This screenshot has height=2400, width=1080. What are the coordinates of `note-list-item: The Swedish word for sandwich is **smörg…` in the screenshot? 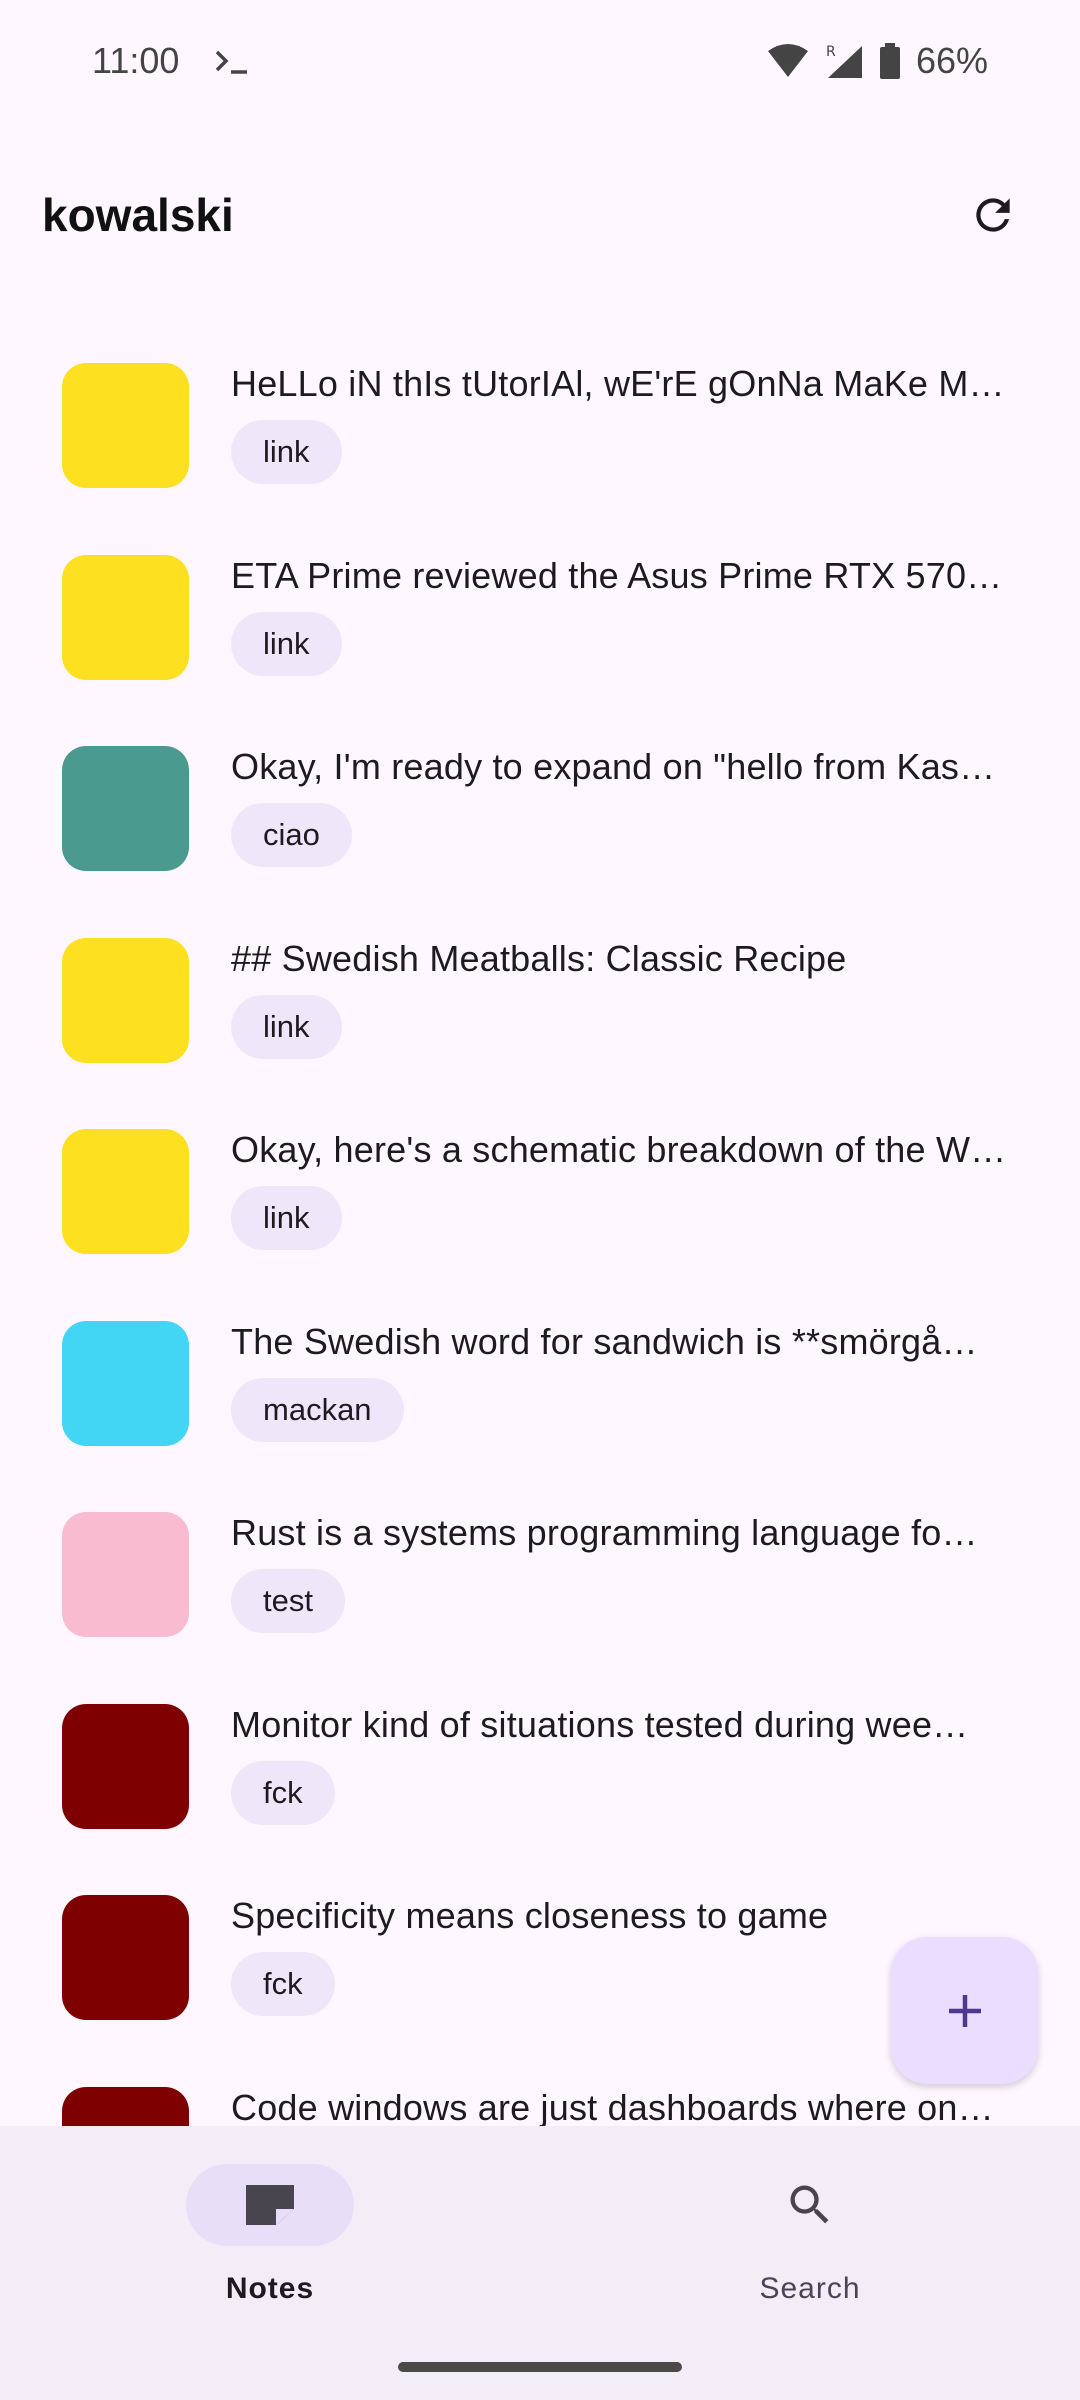 It's located at (540, 1394).